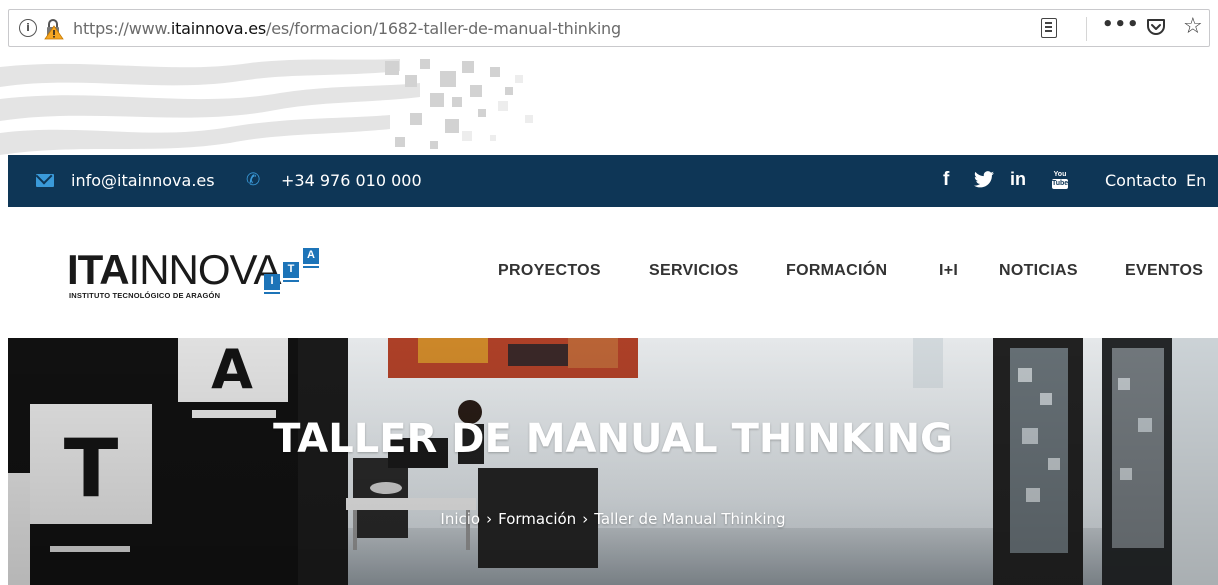 This screenshot has height=585, width=1218. I want to click on insecure-lock-icon, so click(54, 29).